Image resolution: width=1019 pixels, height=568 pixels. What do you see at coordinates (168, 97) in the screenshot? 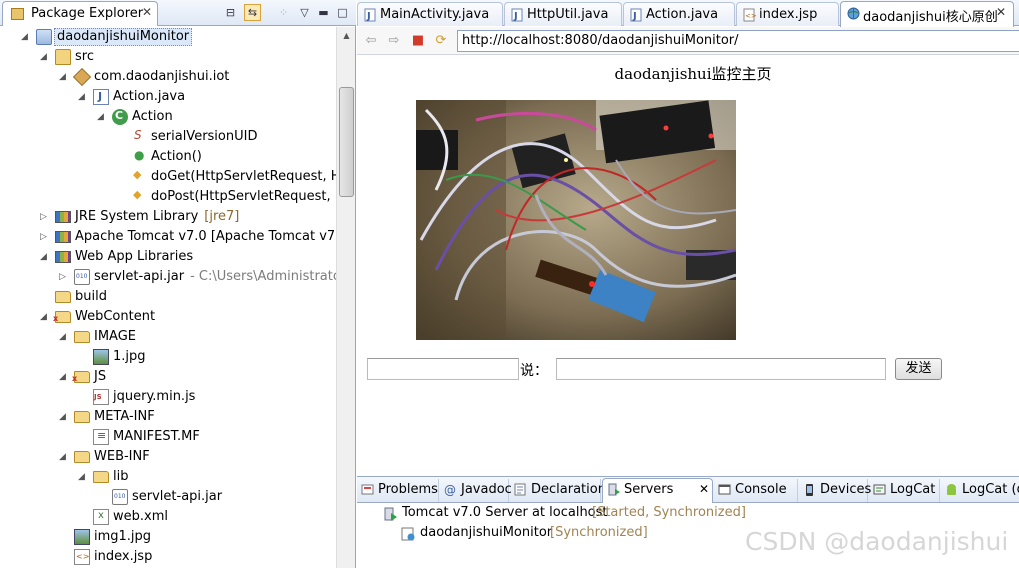
I see `tree-item: ◢ Action.java` at bounding box center [168, 97].